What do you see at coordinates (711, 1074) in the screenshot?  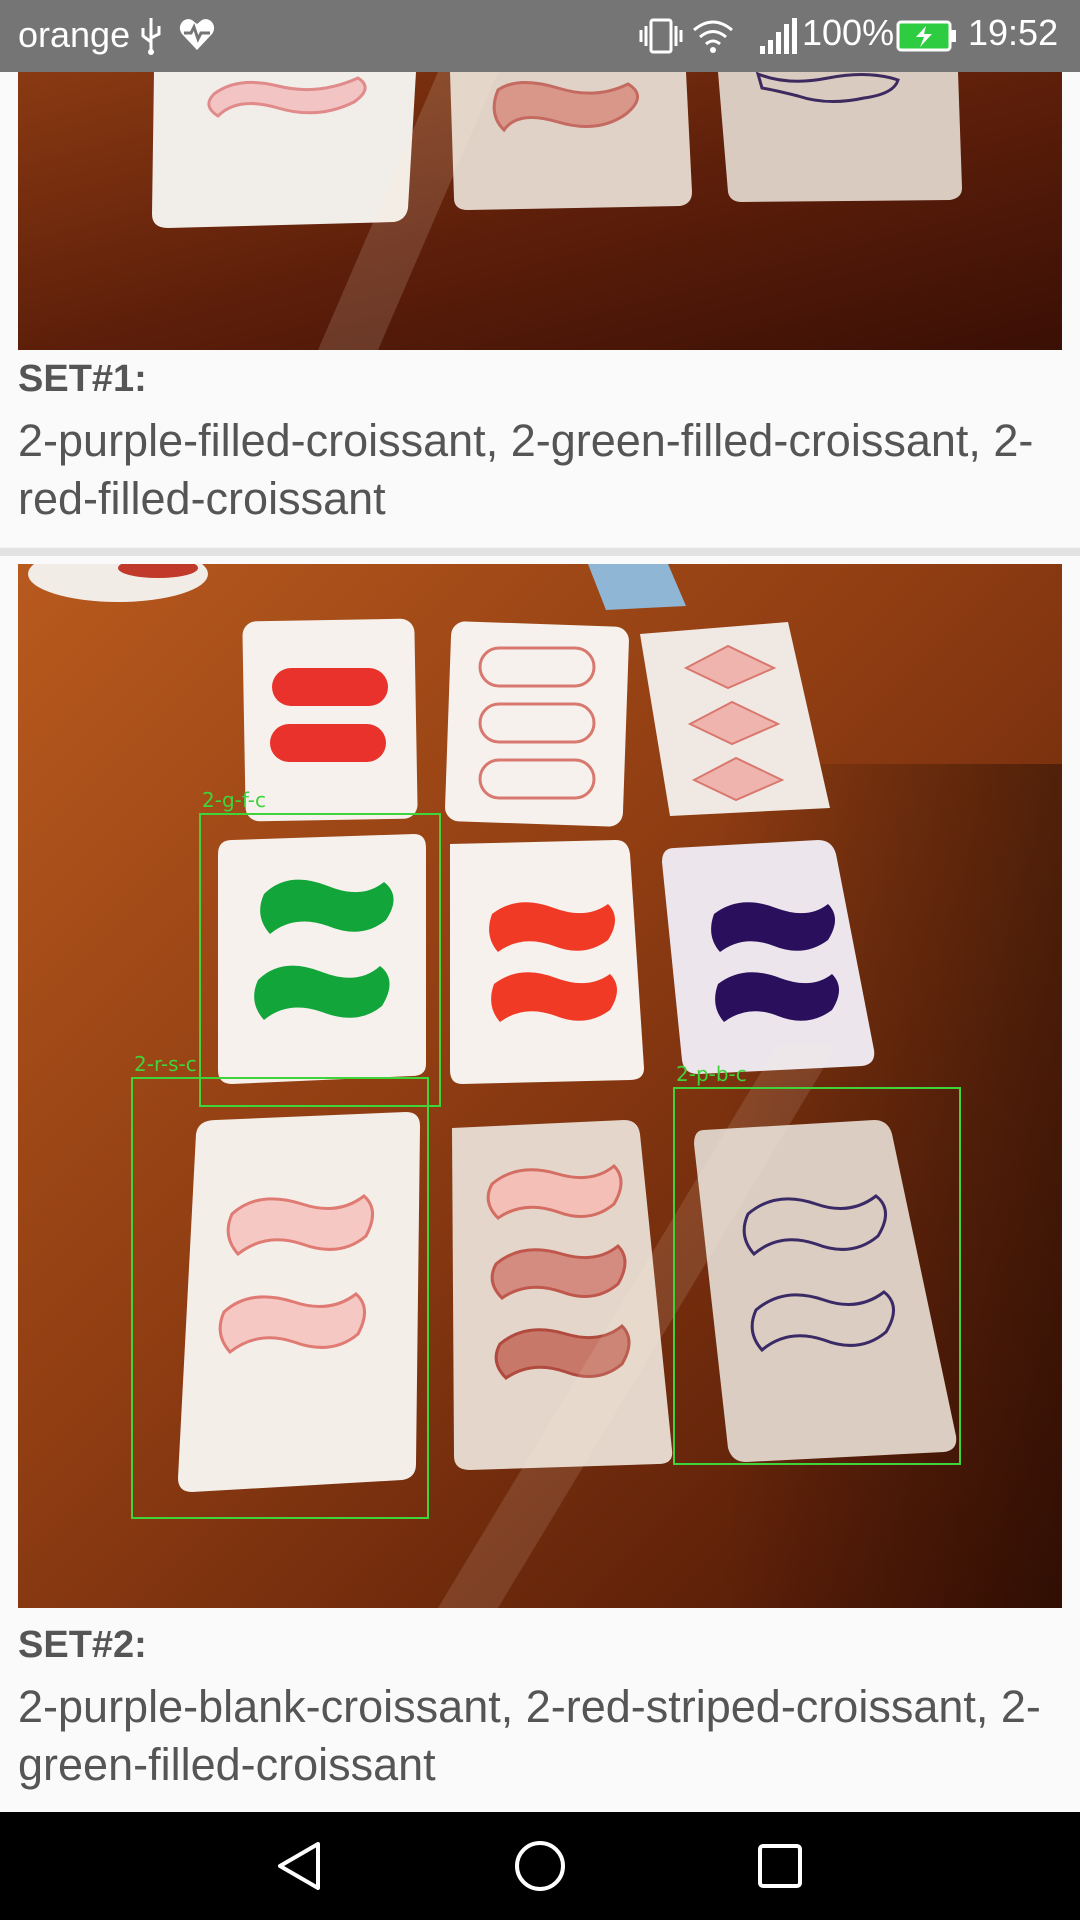 I see `detection-label-3: 2-p-b-c` at bounding box center [711, 1074].